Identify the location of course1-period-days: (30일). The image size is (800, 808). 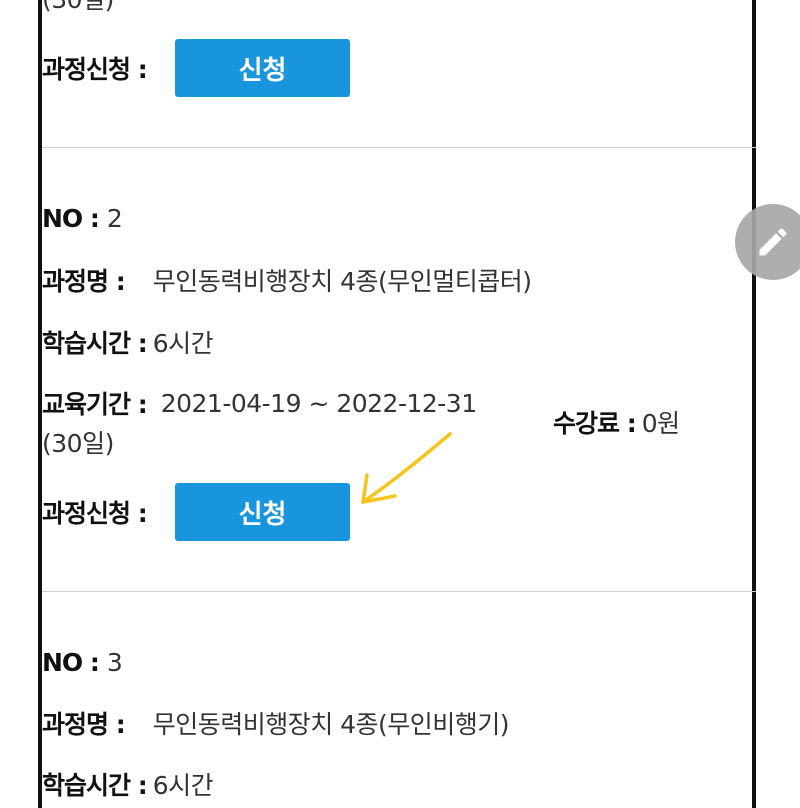
(78, 9).